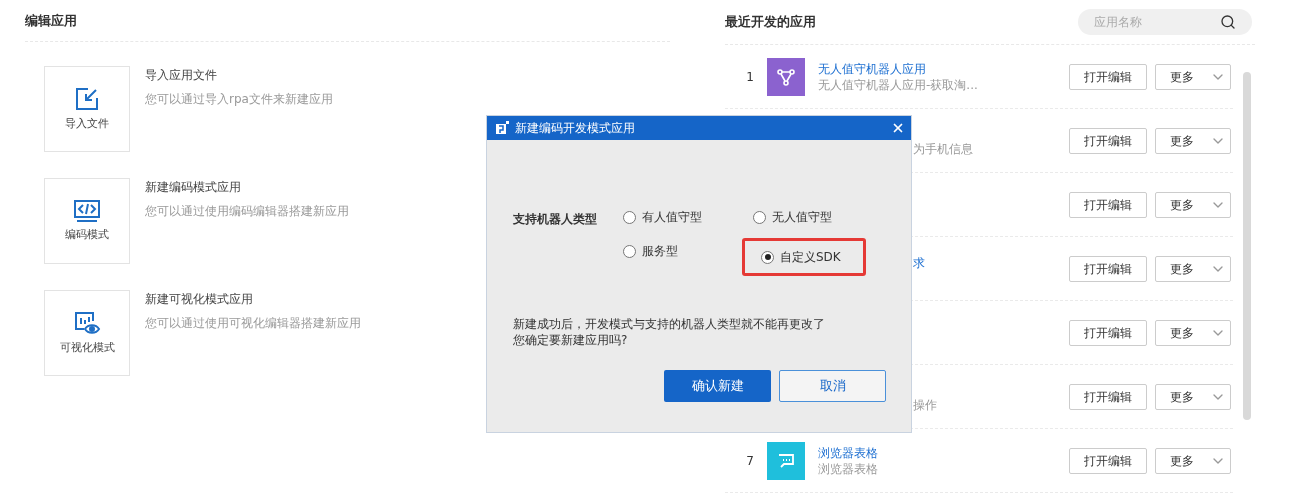 Image resolution: width=1299 pixels, height=500 pixels. Describe the element at coordinates (672, 217) in the screenshot. I see `radio-label: 有人值守型` at that location.